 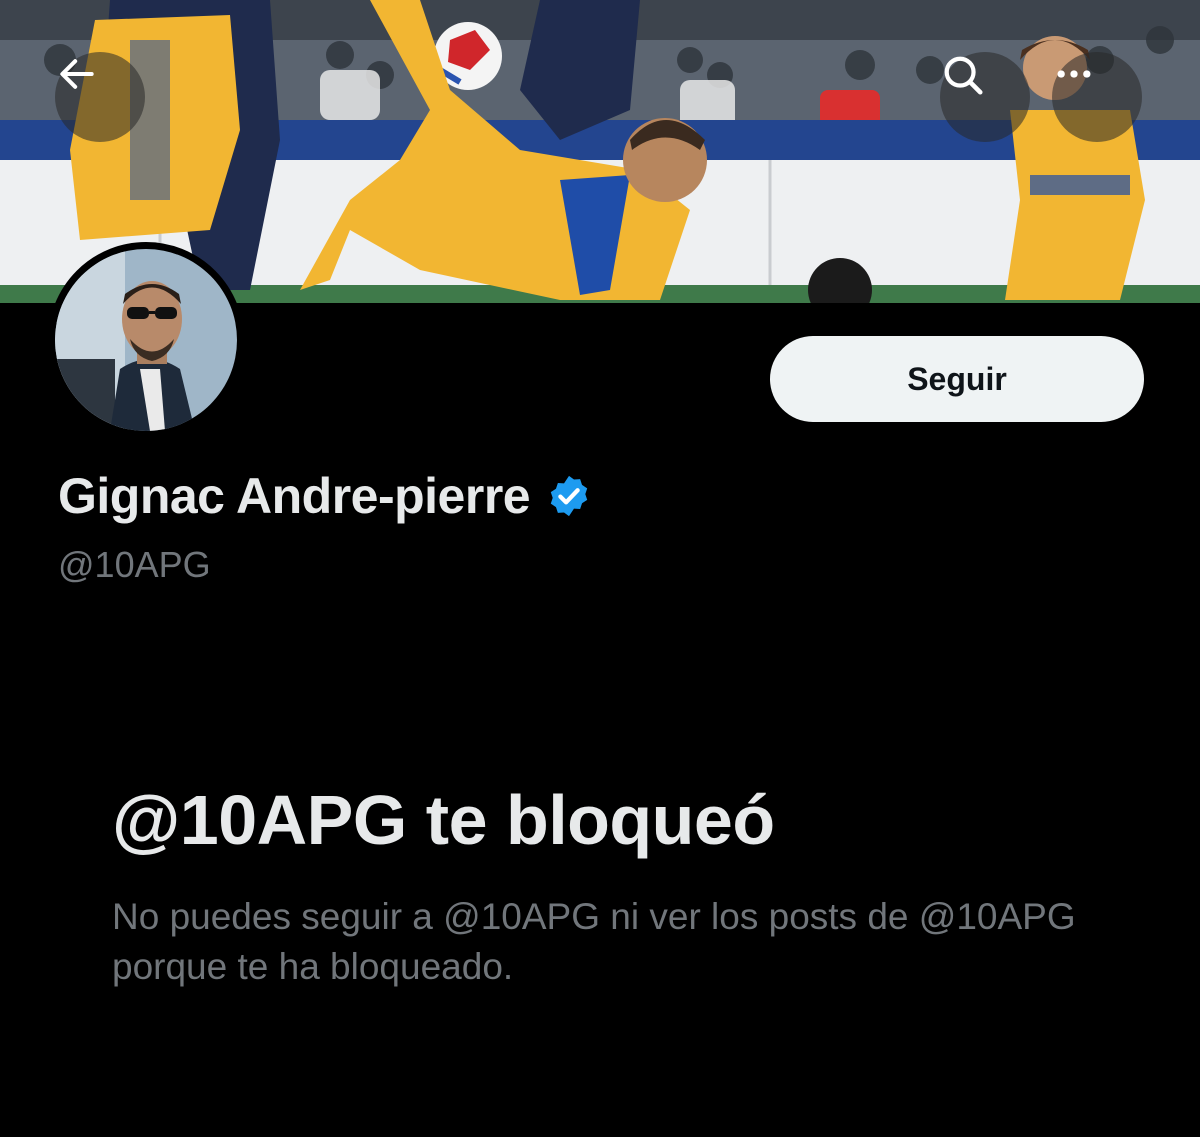 I want to click on avatar-image, so click(x=146, y=340).